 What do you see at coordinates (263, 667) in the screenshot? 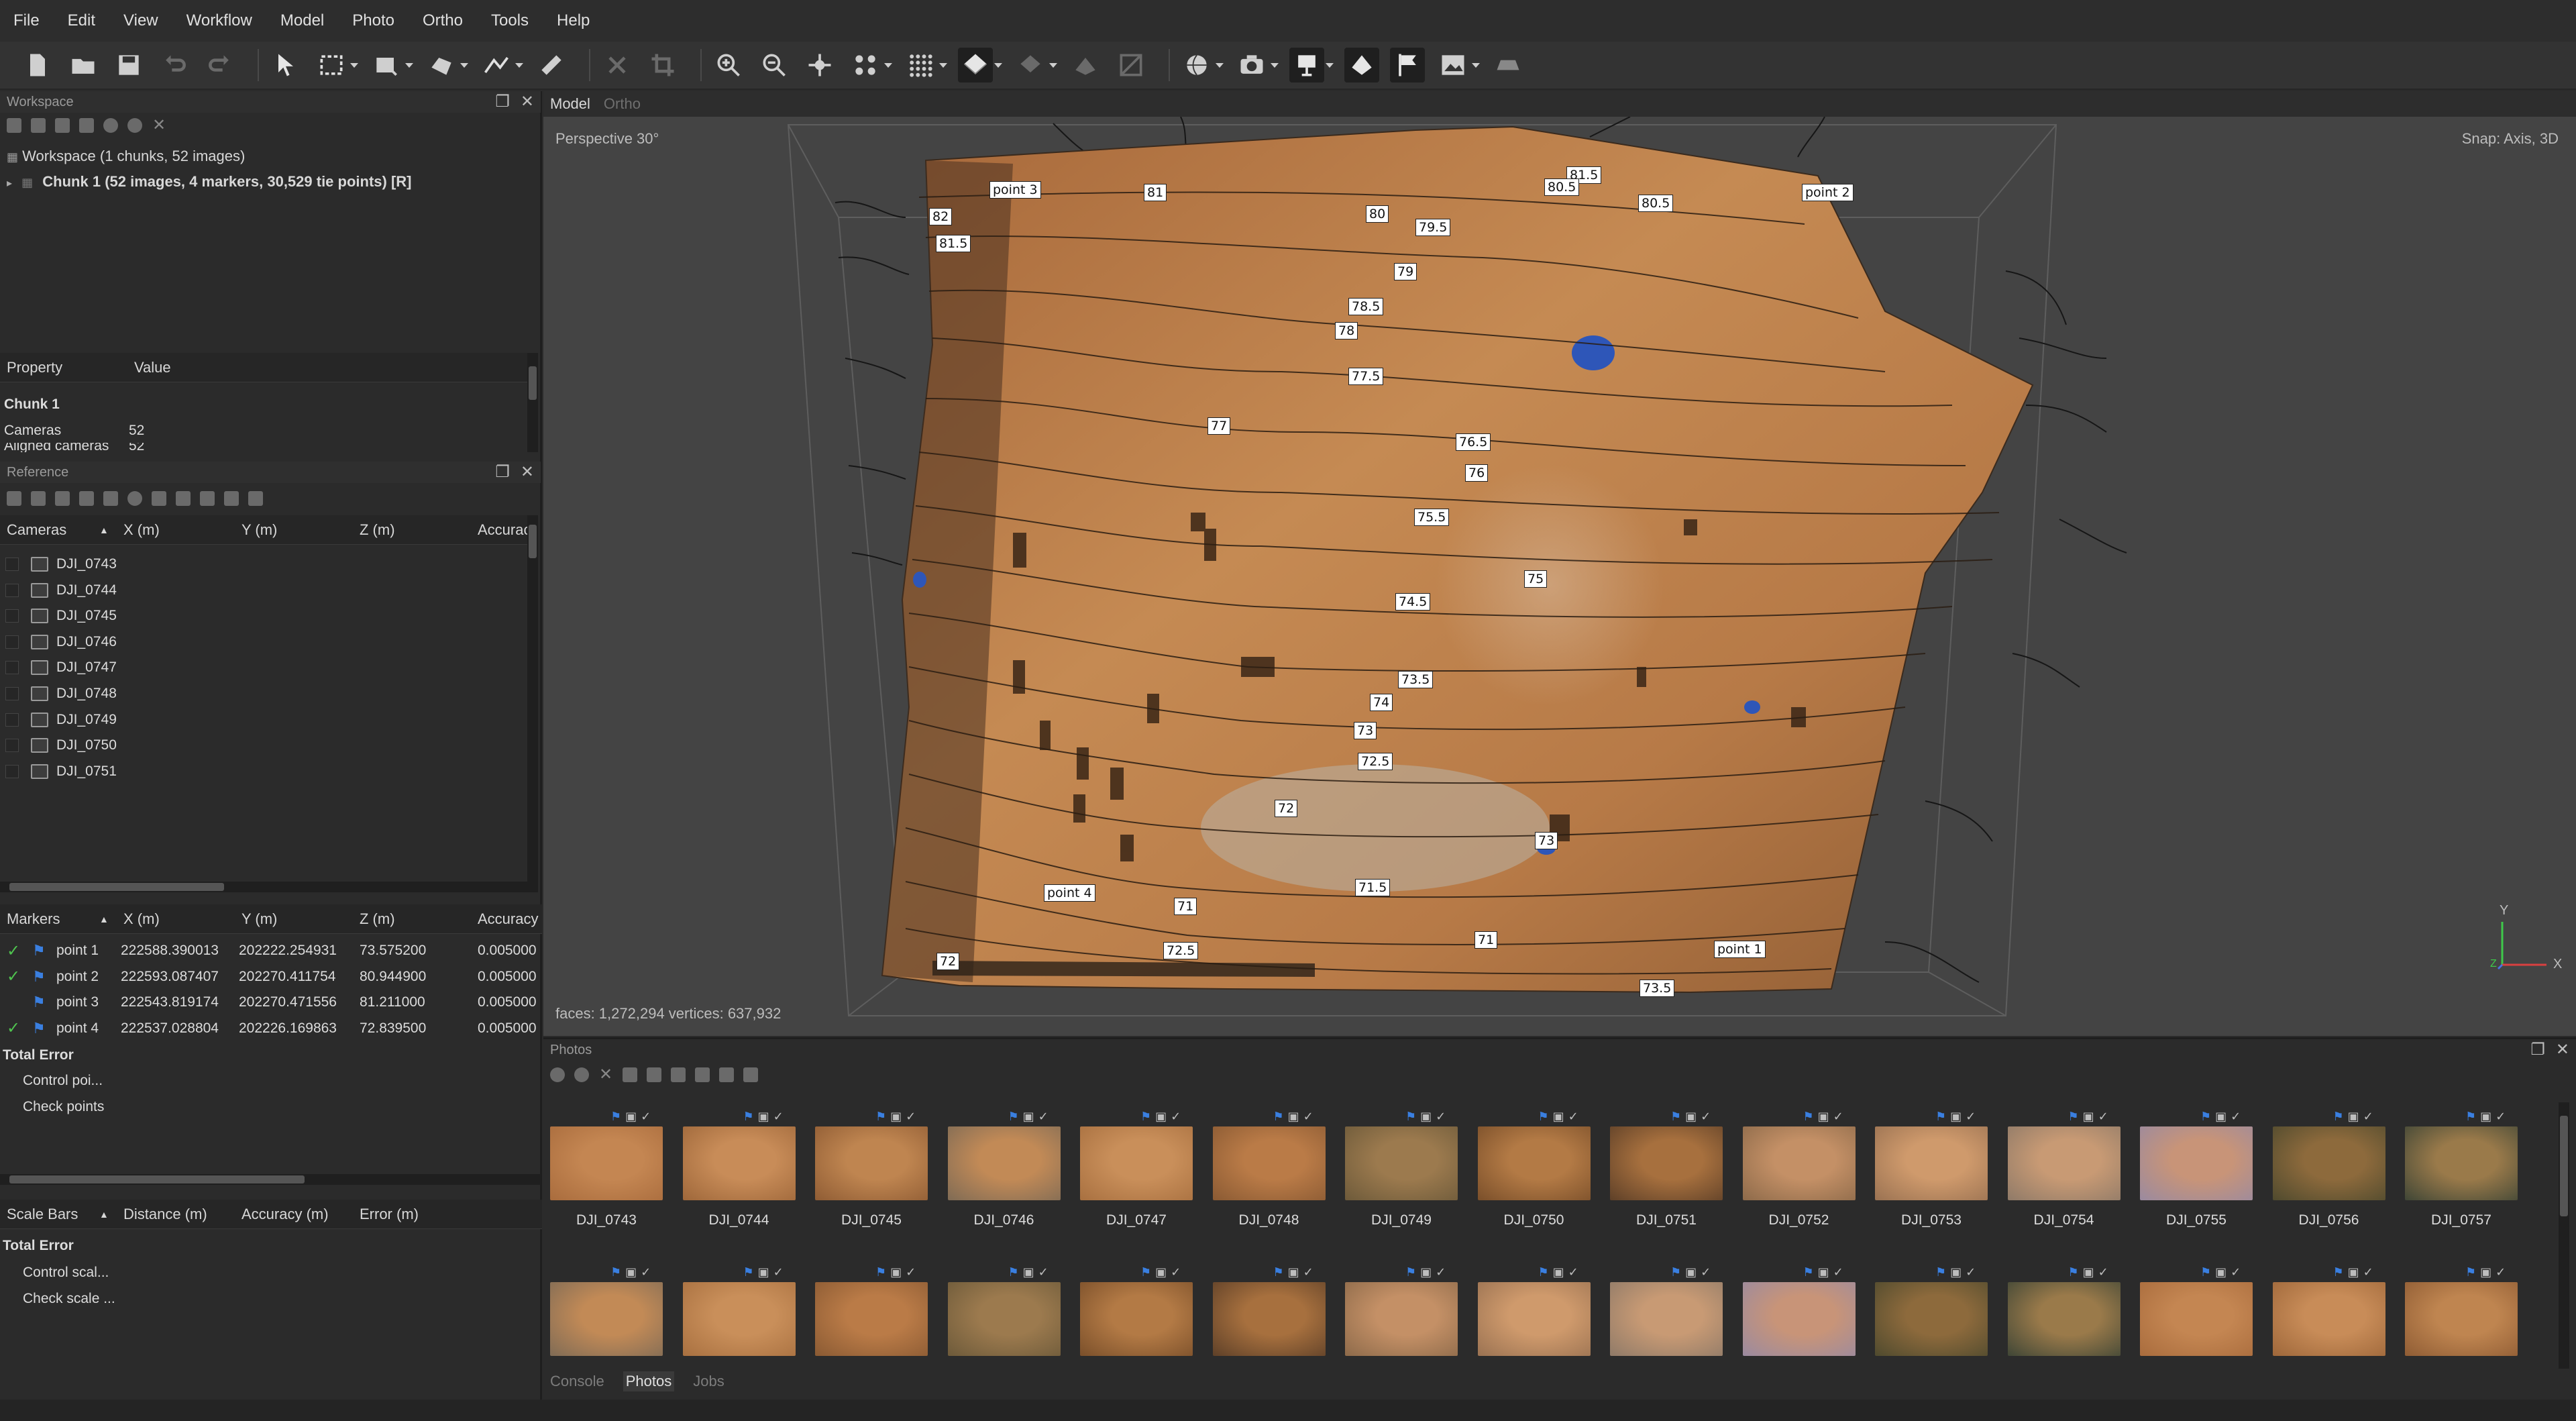
I see `camera-row: DJI_0747` at bounding box center [263, 667].